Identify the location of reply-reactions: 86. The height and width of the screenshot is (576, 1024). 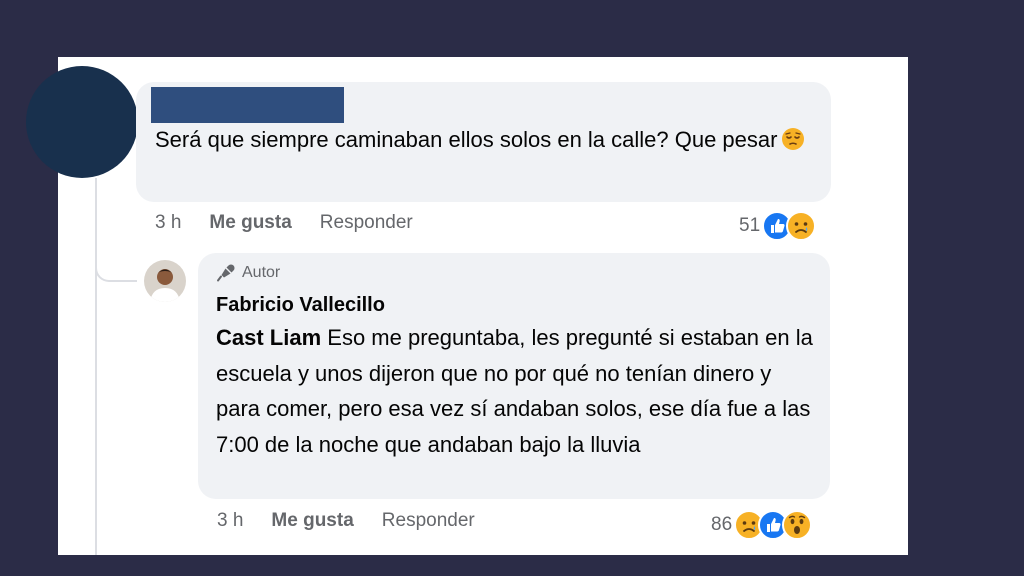
(762, 525).